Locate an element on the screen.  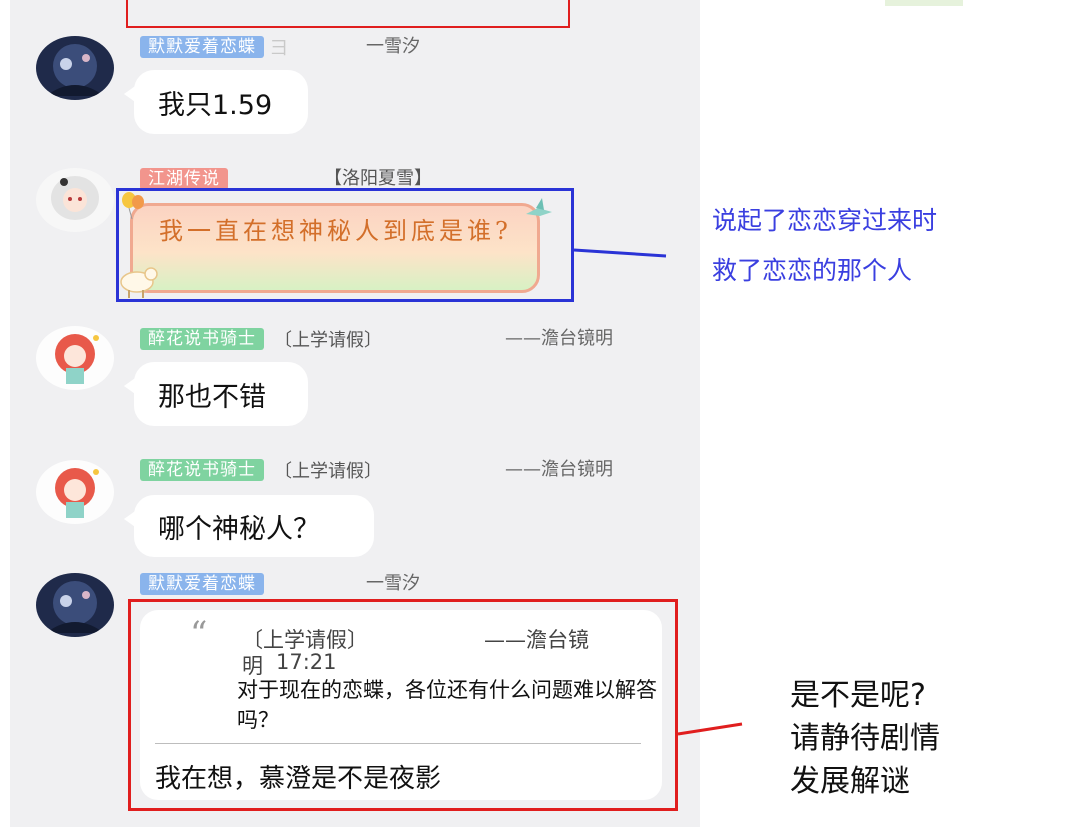
message-header: 默默爱着恋蝶 is located at coordinates (202, 584).